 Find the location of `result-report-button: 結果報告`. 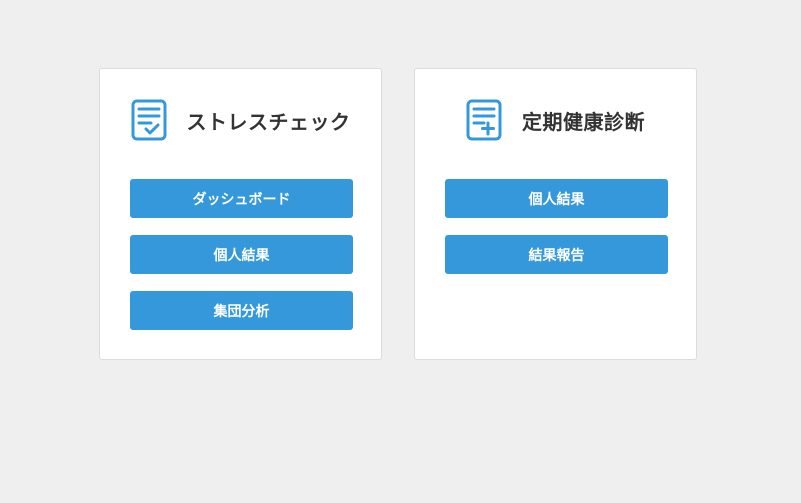

result-report-button: 結果報告 is located at coordinates (556, 254).